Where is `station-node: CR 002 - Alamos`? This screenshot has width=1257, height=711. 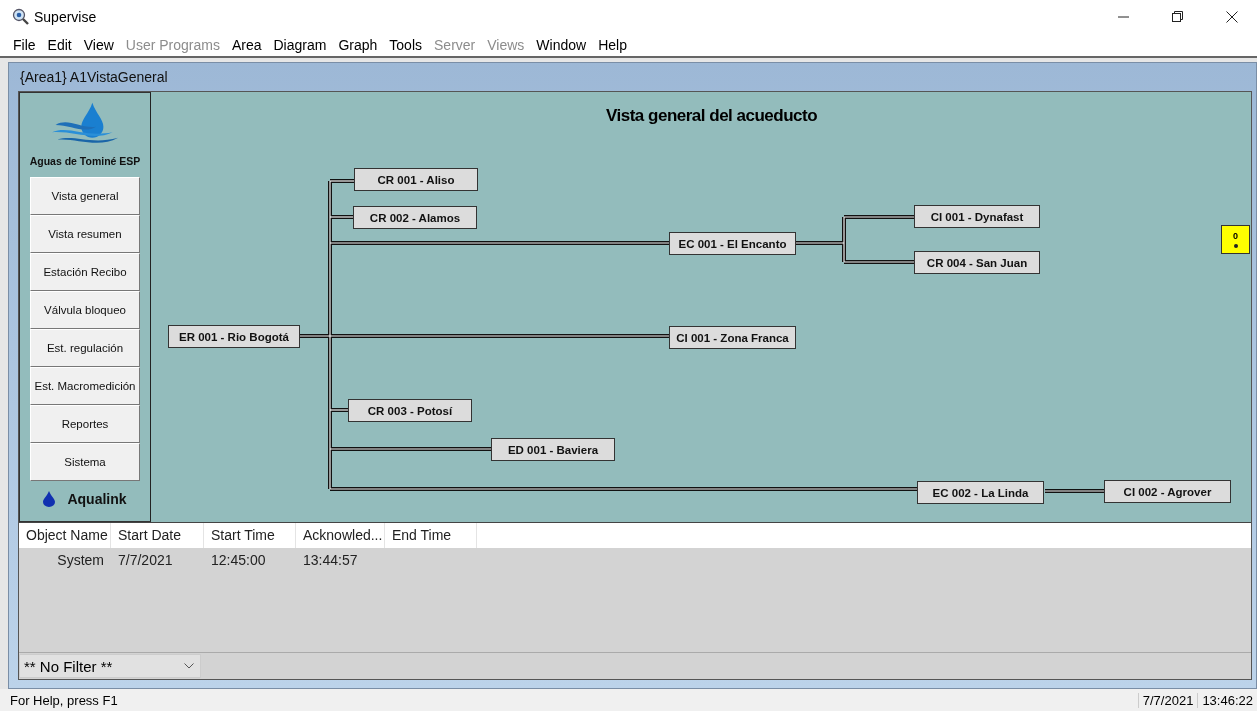
station-node: CR 002 - Alamos is located at coordinates (415, 217).